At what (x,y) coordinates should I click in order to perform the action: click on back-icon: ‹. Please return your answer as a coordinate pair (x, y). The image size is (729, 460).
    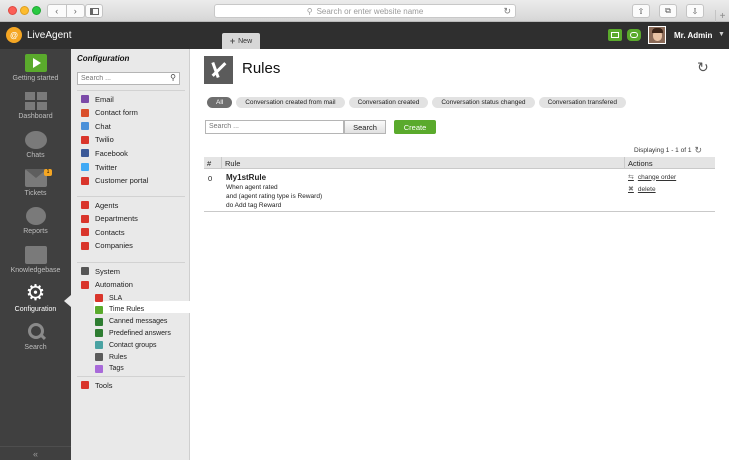
    Looking at the image, I should click on (57, 11).